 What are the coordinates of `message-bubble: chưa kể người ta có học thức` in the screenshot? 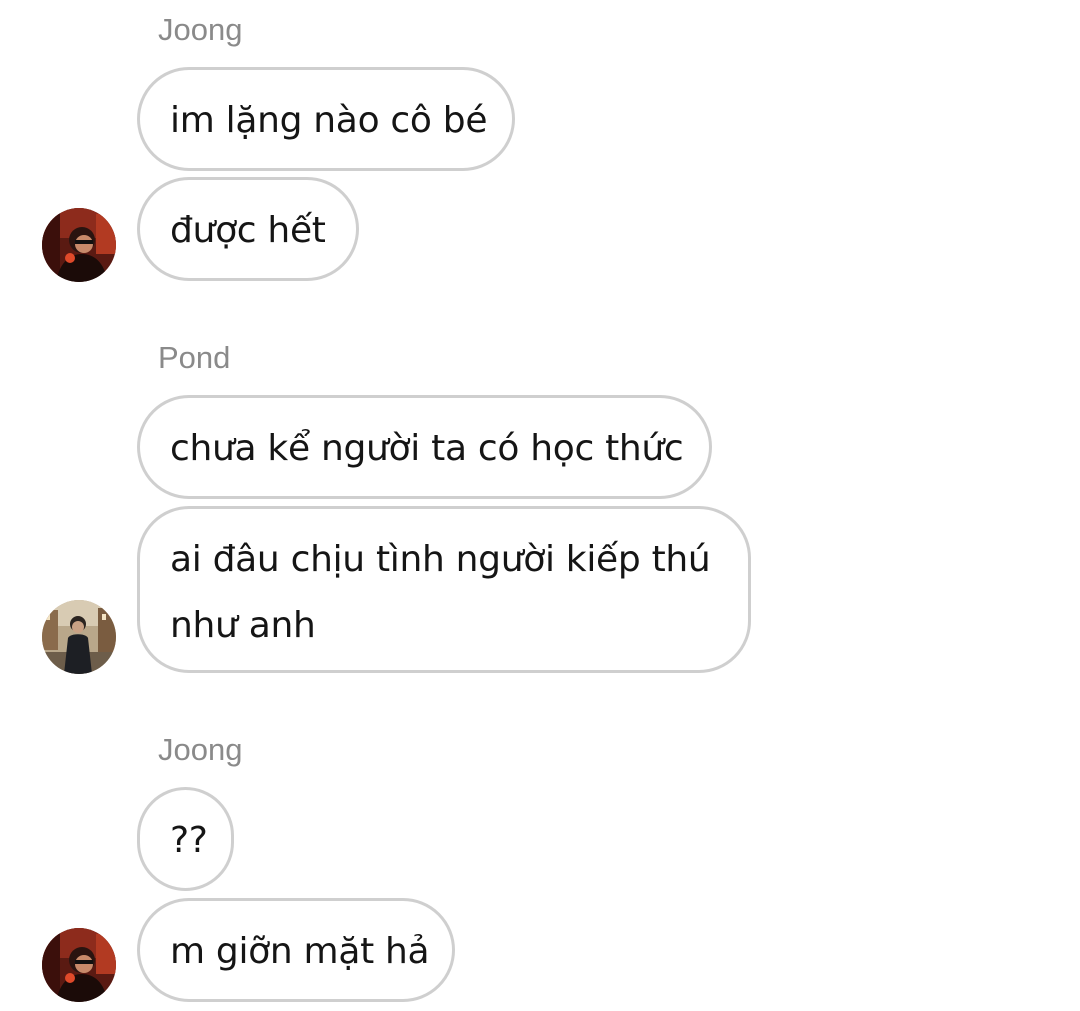 It's located at (424, 447).